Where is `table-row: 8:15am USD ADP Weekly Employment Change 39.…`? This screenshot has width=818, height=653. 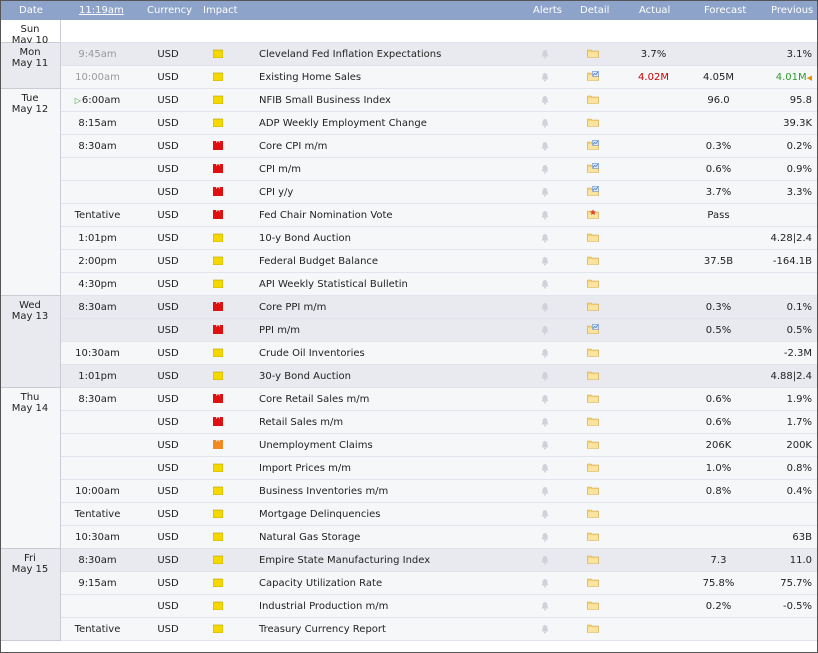
table-row: 8:15am USD ADP Weekly Employment Change 39.… is located at coordinates (409, 123).